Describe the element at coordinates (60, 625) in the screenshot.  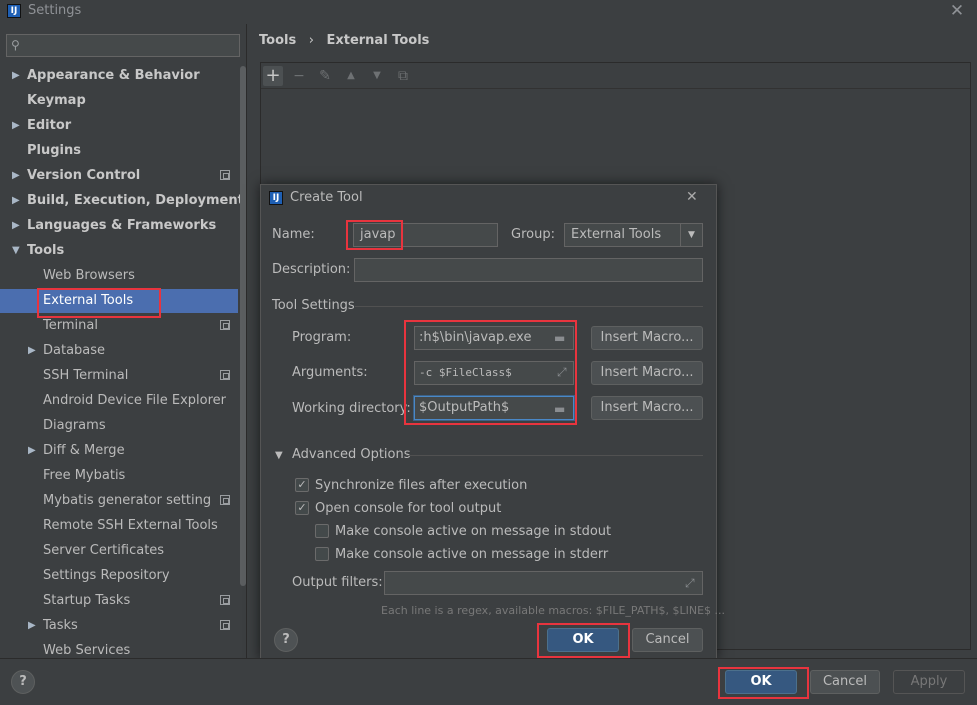
I see `sidebar-item-label: Tasks` at that location.